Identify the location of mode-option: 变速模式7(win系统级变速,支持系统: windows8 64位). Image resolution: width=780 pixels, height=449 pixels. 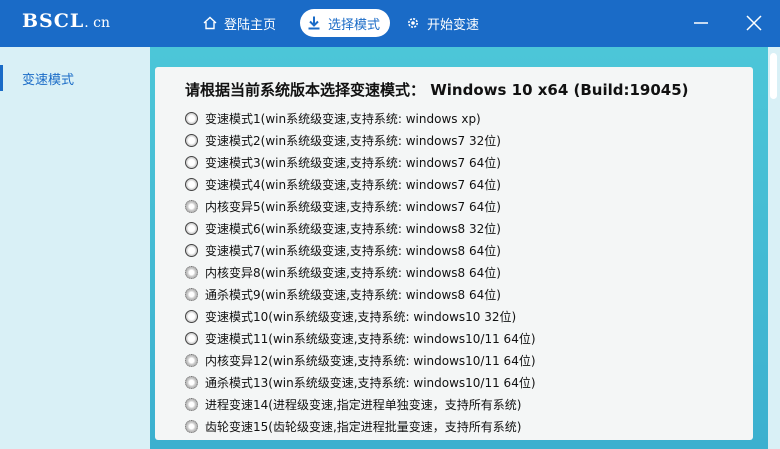
(465, 250).